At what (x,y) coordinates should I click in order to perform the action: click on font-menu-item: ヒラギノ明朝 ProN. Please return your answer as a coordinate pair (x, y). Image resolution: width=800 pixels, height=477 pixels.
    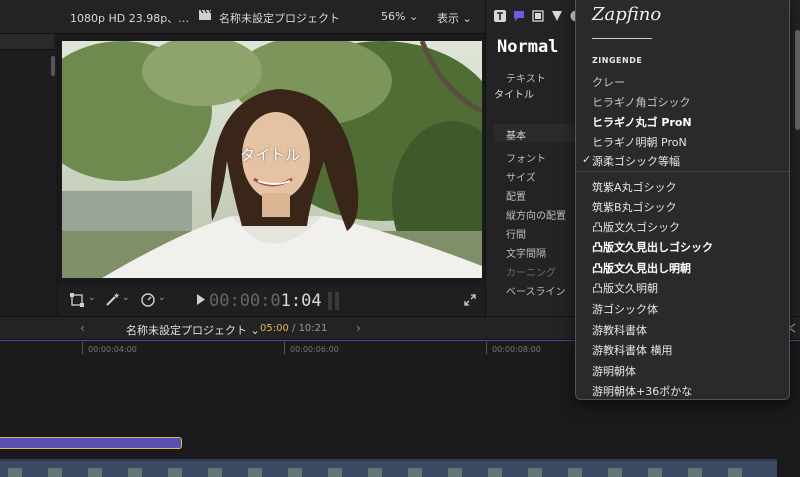
    Looking at the image, I should click on (639, 142).